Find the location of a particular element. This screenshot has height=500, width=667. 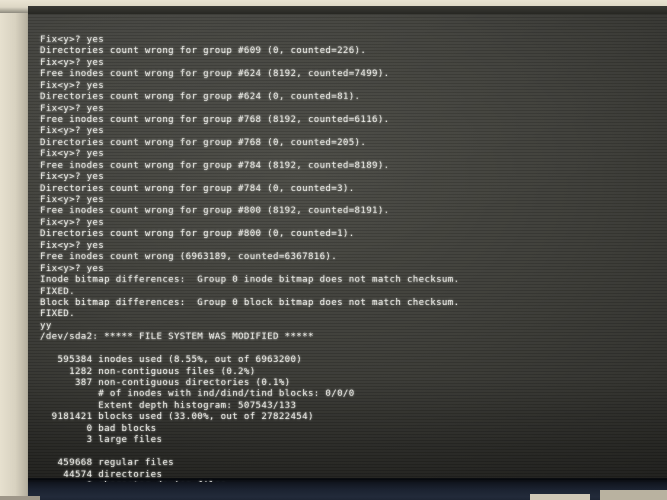

console-line: 44574 directories is located at coordinates (101, 474).